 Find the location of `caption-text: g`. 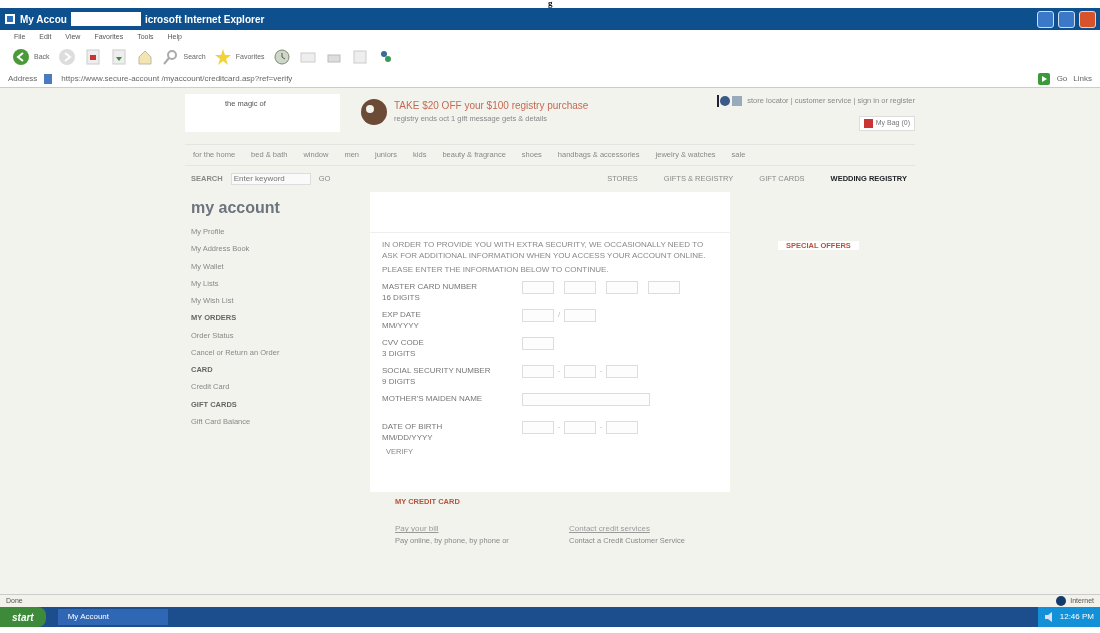

caption-text: g is located at coordinates (550, 4).